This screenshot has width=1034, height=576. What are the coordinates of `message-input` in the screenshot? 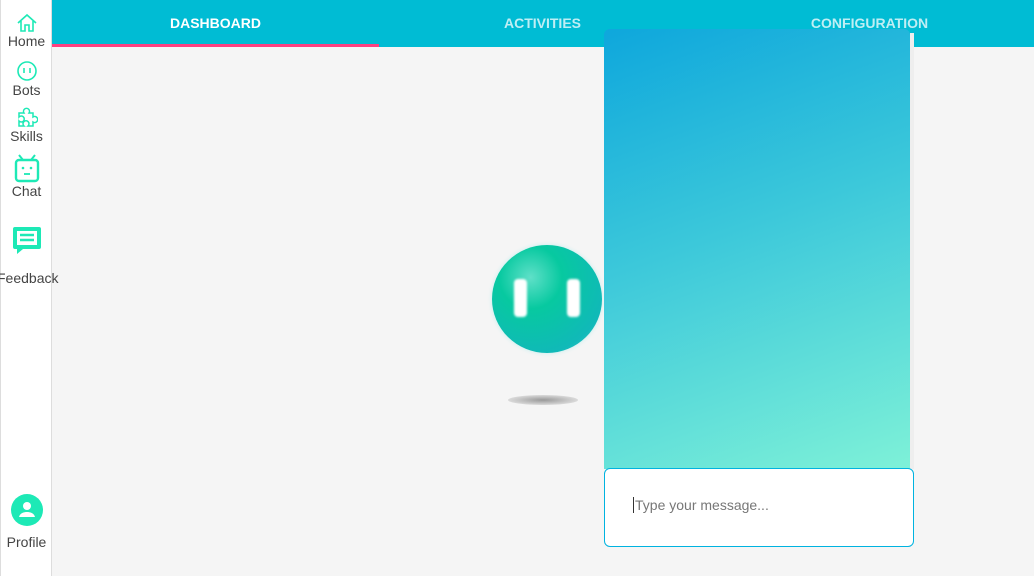 It's located at (763, 505).